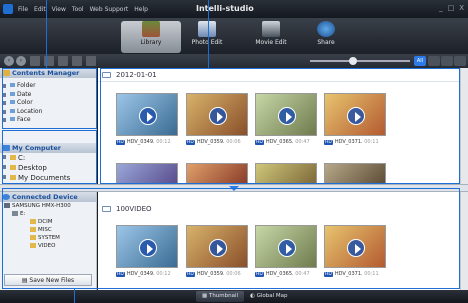  Describe the element at coordinates (48, 230) in the screenshot. I see `folder-item-misc: MISC` at that location.